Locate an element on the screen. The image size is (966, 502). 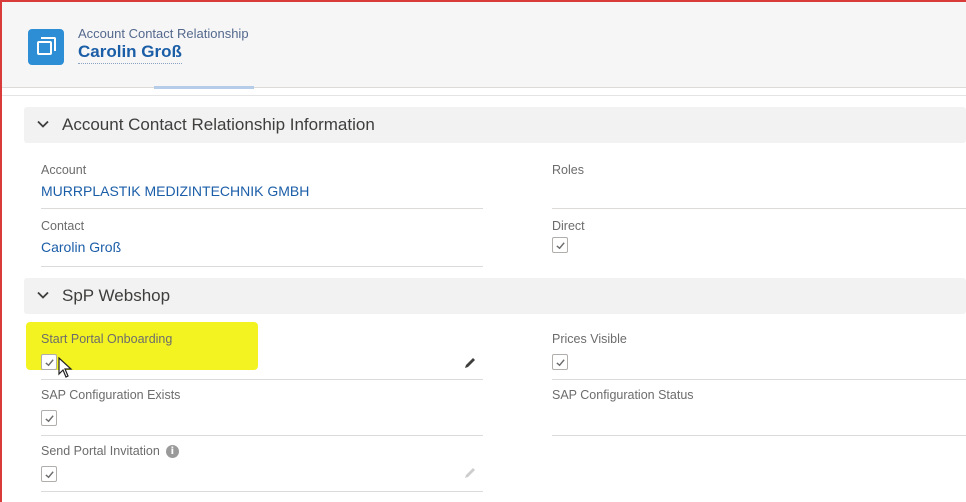
record-name: Carolin Groß is located at coordinates (130, 53).